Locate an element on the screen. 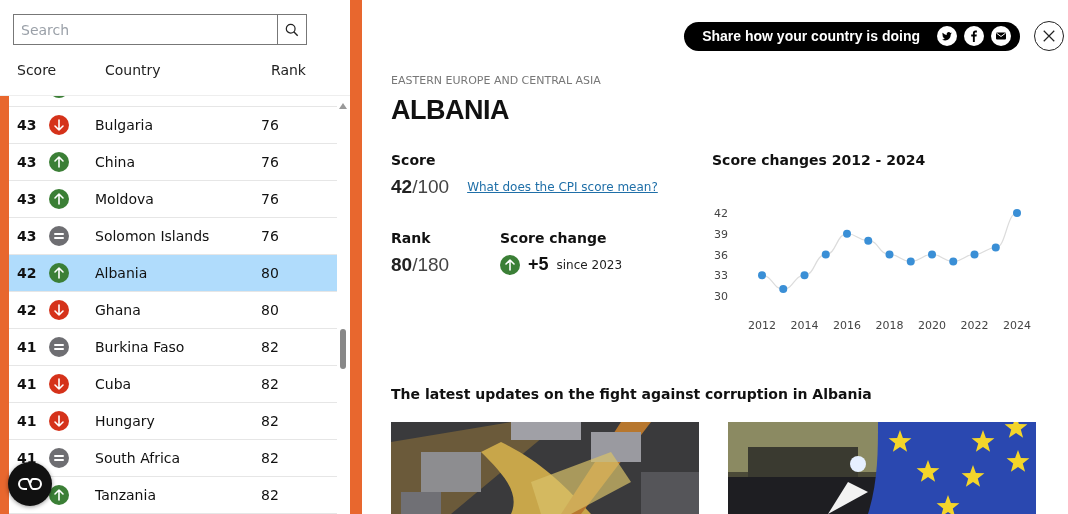 Image resolution: width=1068 pixels, height=514 pixels. close-button is located at coordinates (1049, 36).